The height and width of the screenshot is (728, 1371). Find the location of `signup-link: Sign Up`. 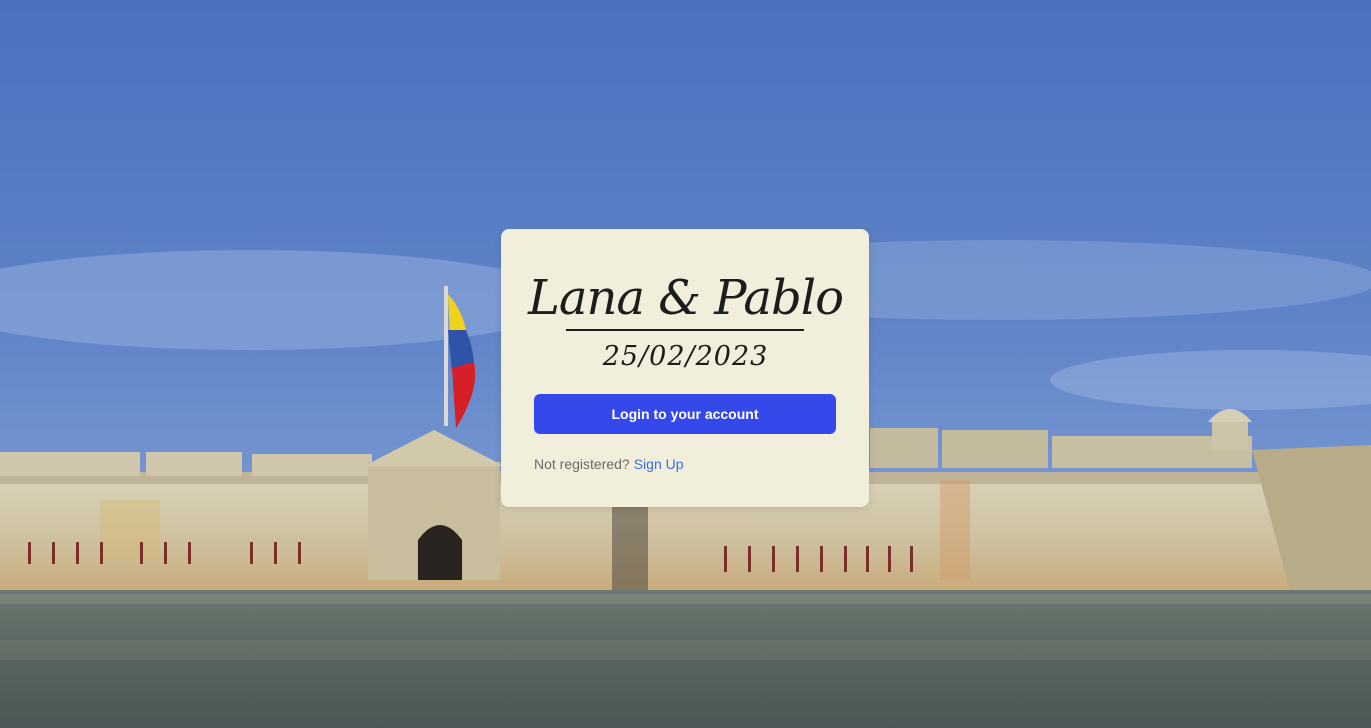

signup-link: Sign Up is located at coordinates (659, 464).